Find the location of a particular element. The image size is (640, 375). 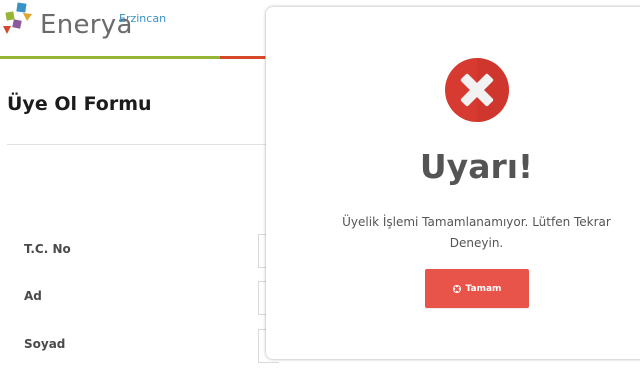

modal-title: Uyarı! is located at coordinates (476, 166).